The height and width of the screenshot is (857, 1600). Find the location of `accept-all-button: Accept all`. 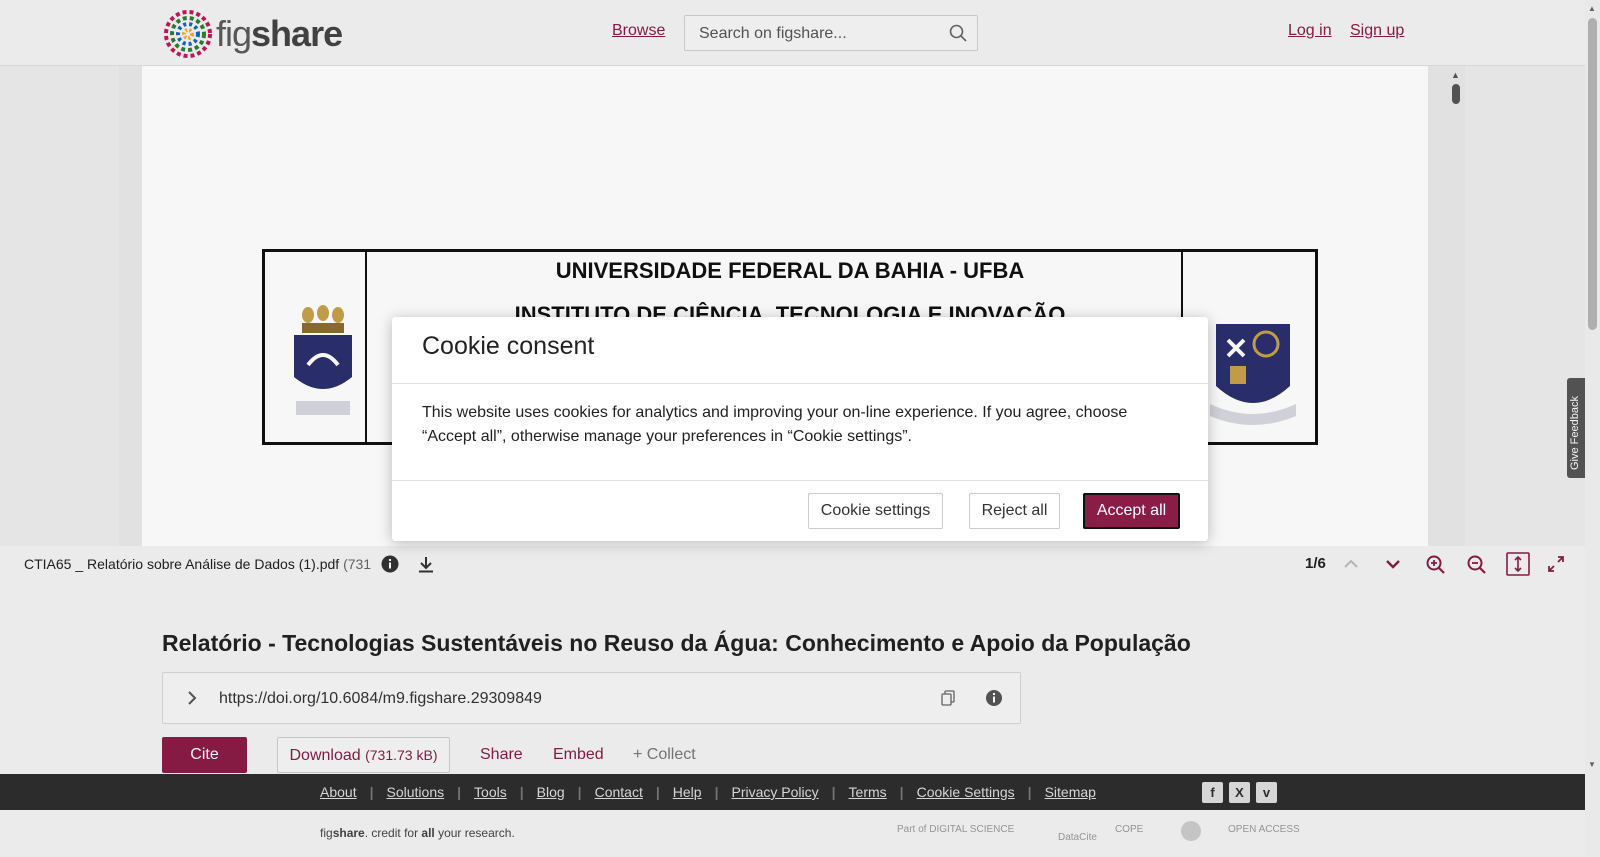

accept-all-button: Accept all is located at coordinates (1131, 511).